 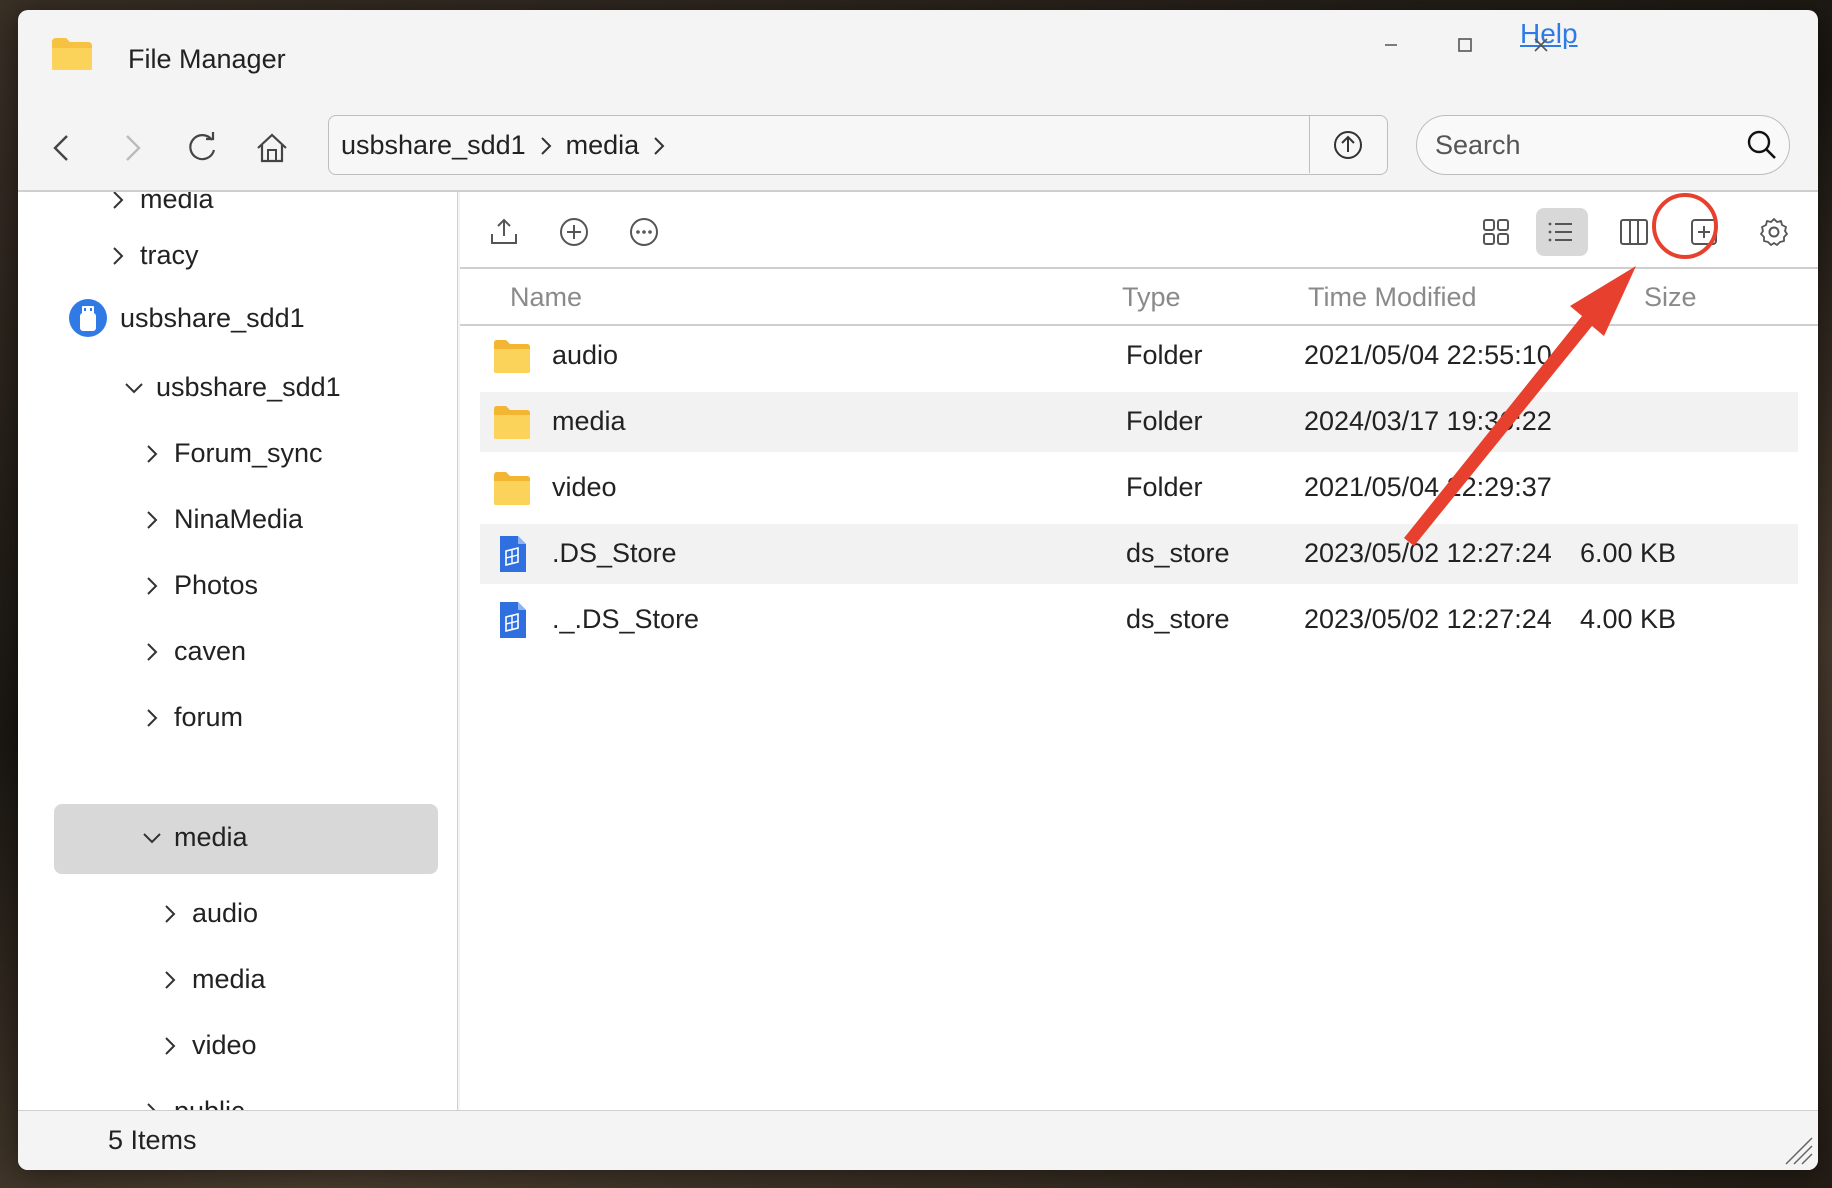 I want to click on refresh-button, so click(x=202, y=148).